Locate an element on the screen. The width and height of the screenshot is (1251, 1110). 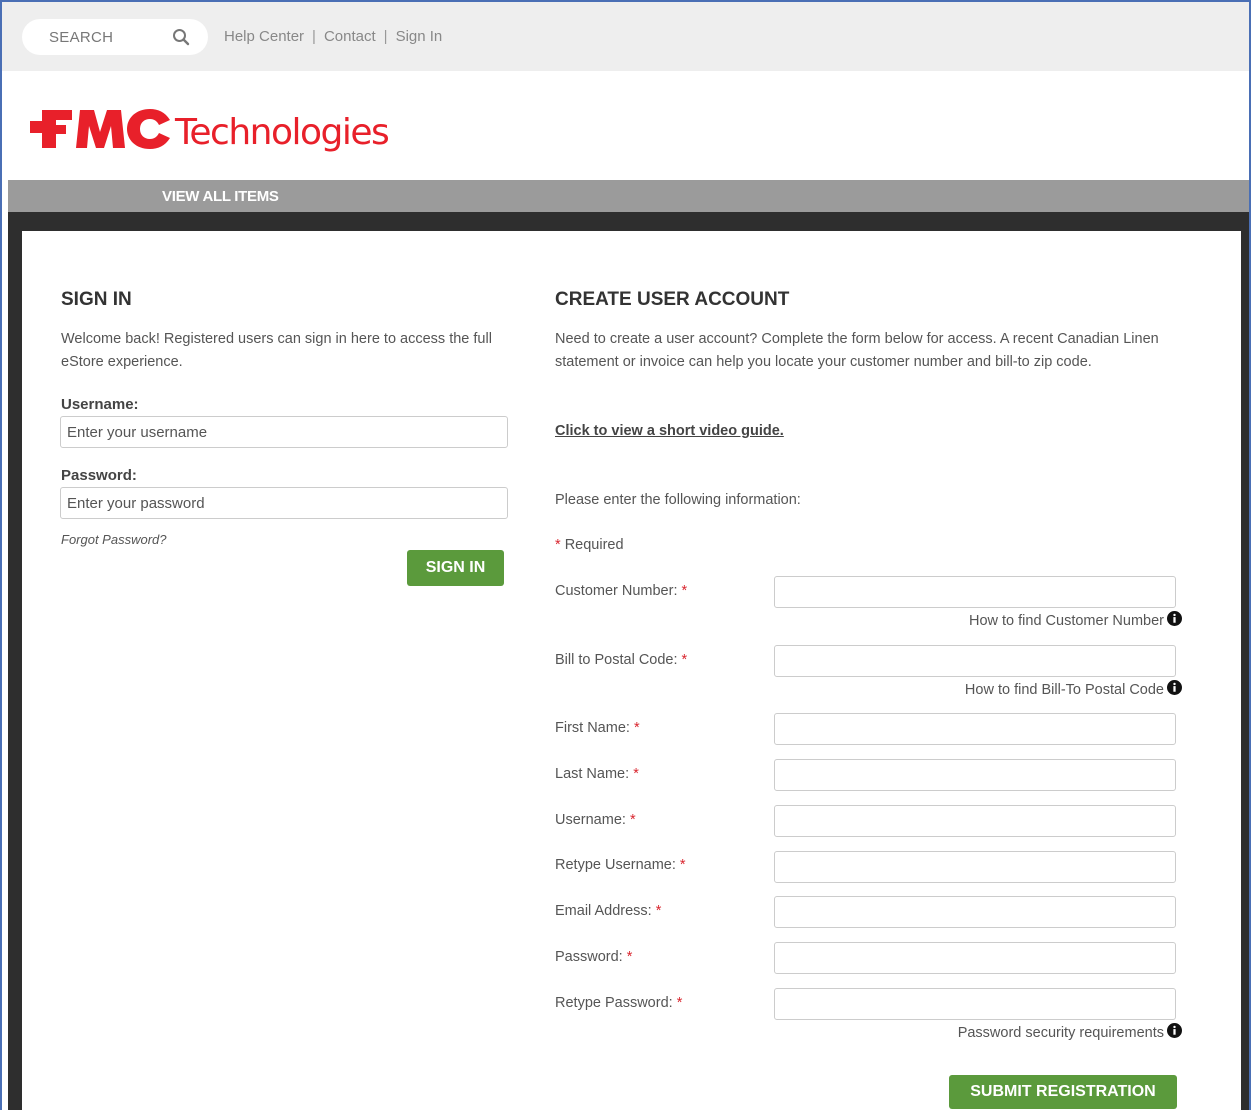
customer-number-help: How to find Customer Number is located at coordinates (1075, 620).